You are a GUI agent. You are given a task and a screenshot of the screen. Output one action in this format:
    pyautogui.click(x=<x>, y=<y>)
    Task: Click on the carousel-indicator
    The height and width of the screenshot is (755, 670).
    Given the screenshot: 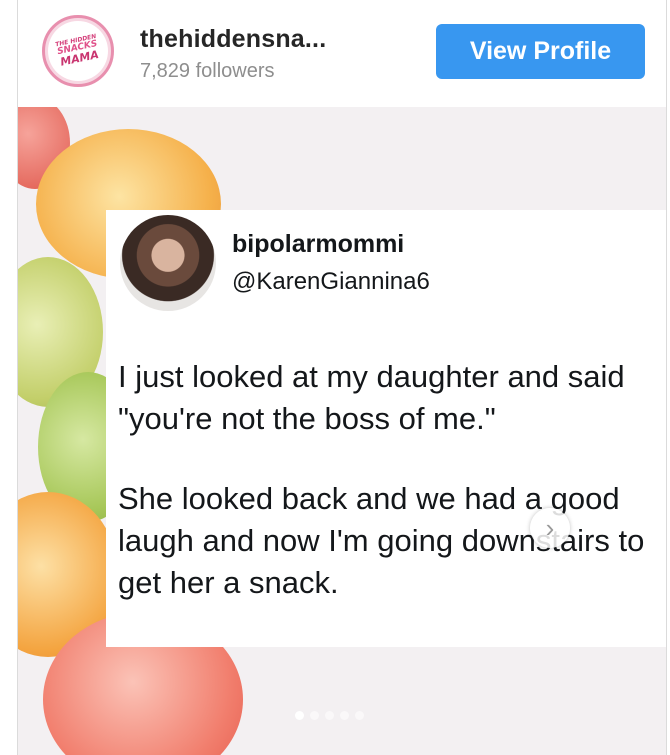 What is the action you would take?
    pyautogui.click(x=329, y=715)
    